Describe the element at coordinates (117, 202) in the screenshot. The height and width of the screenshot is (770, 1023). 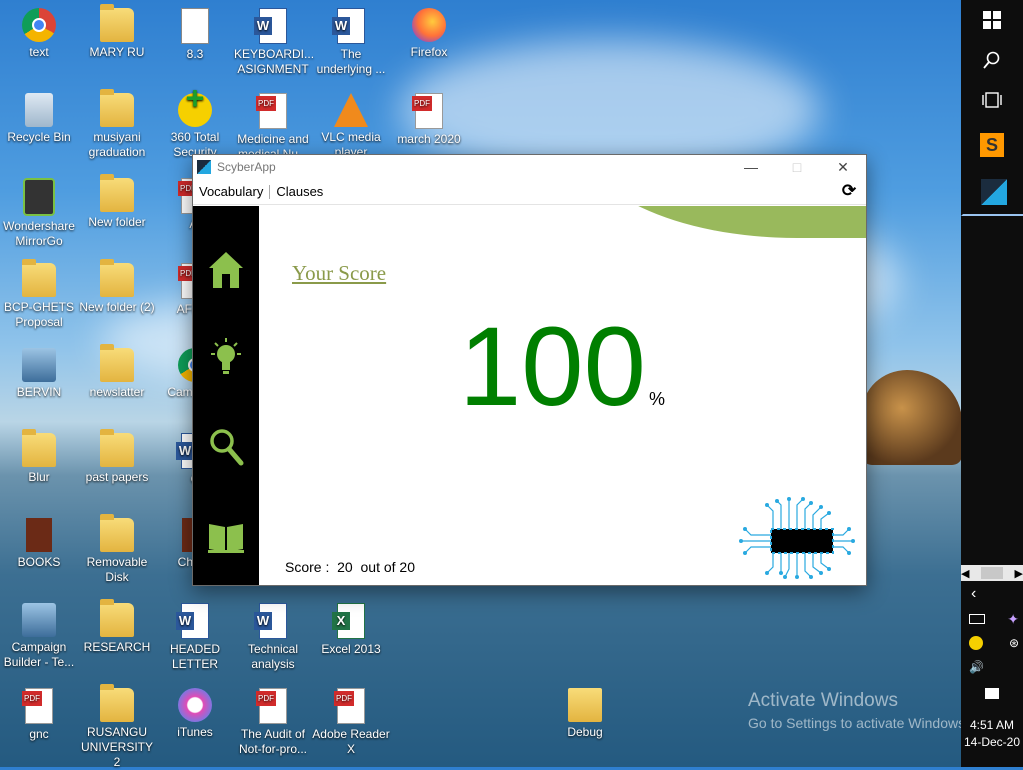
I see `desktop-icon: New folder` at that location.